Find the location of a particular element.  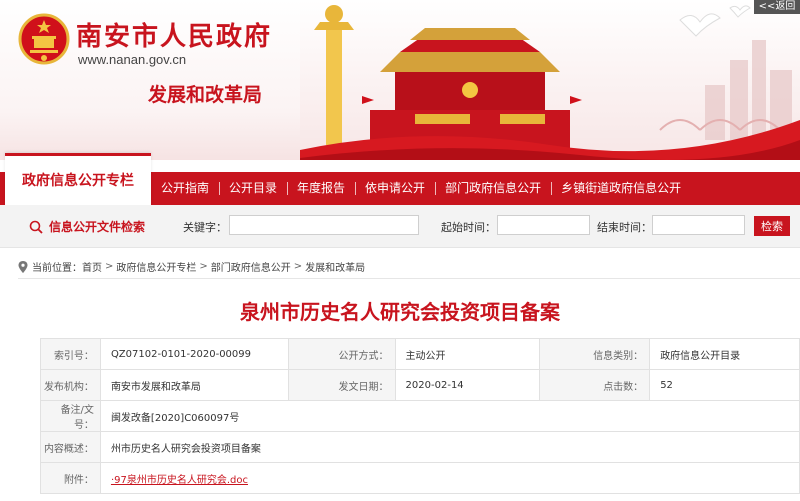

clicks-value: 52 is located at coordinates (724, 385).